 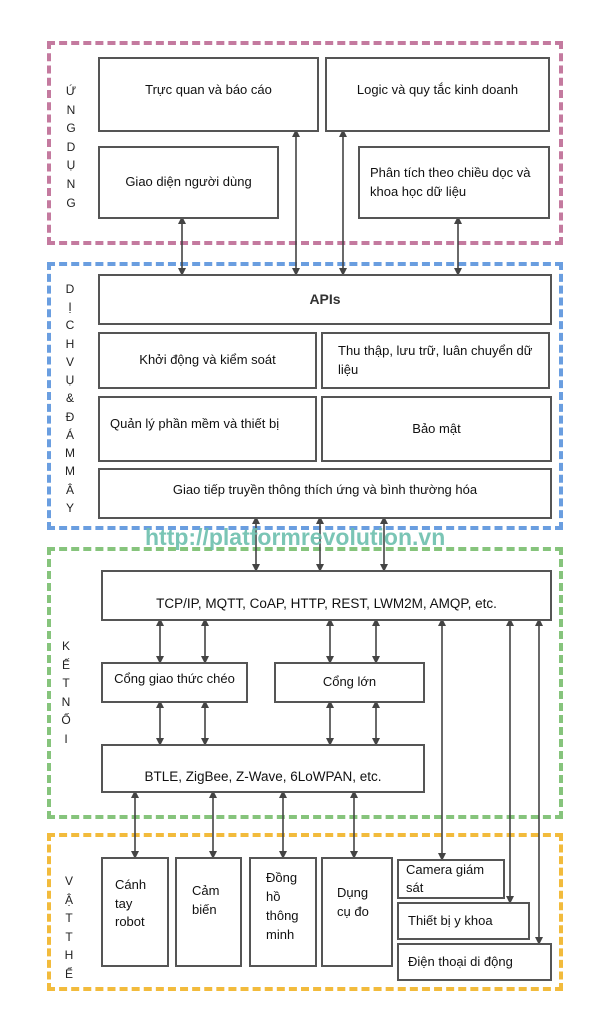 I want to click on visualization-box: Trực quan và báo cáo, so click(x=208, y=94).